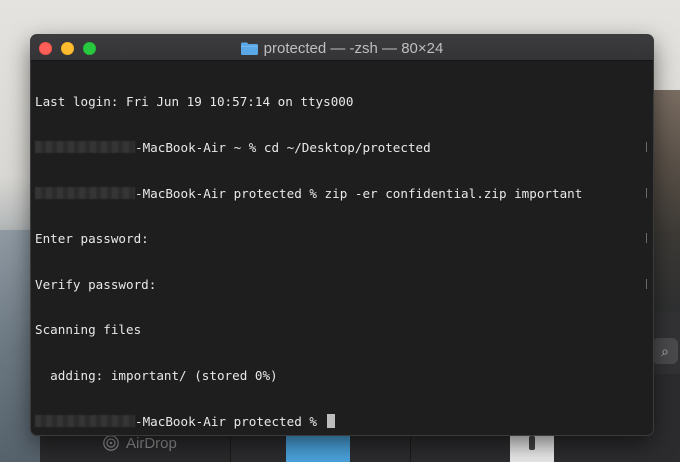 The image size is (680, 462). I want to click on terminal-line: Enter password:, so click(342, 238).